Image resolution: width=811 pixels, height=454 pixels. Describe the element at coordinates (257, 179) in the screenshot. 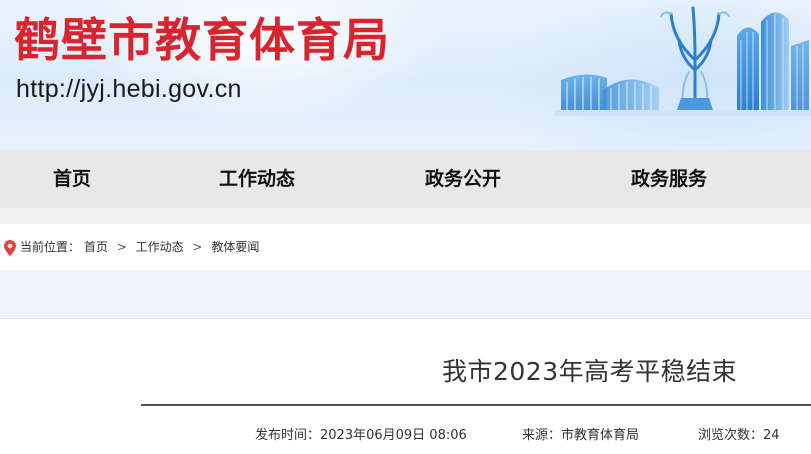

I see `nav-item-work-news: 工作动态` at that location.